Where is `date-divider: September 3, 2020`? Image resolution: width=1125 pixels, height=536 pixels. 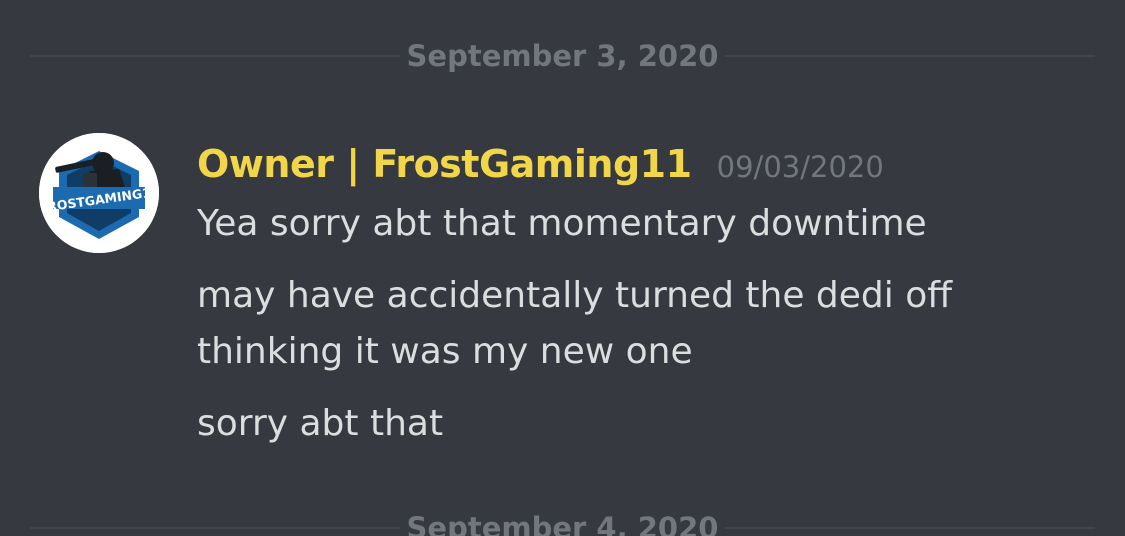 date-divider: September 3, 2020 is located at coordinates (562, 56).